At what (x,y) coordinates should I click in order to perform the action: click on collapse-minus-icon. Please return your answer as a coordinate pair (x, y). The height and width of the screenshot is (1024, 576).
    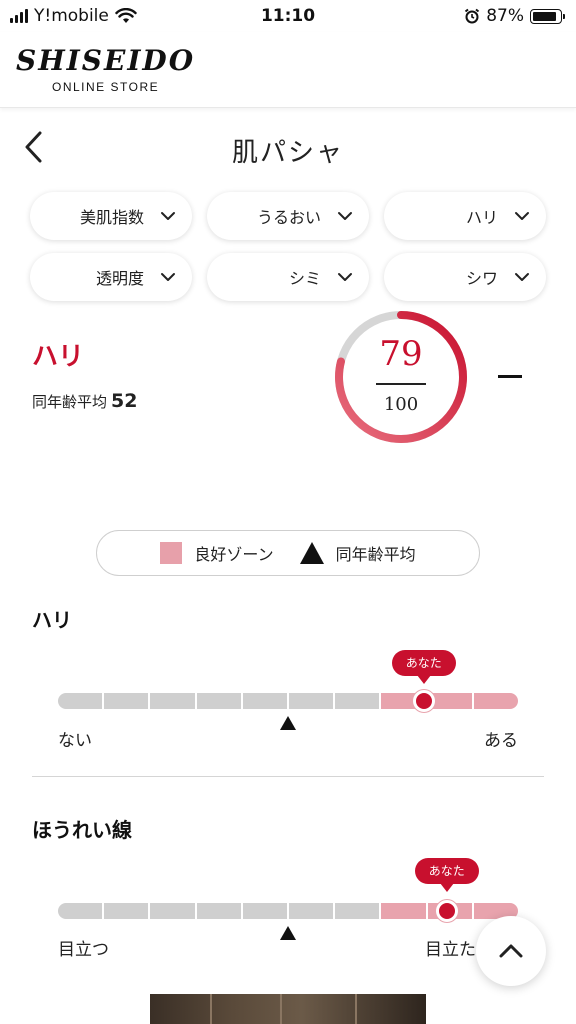
    Looking at the image, I should click on (510, 376).